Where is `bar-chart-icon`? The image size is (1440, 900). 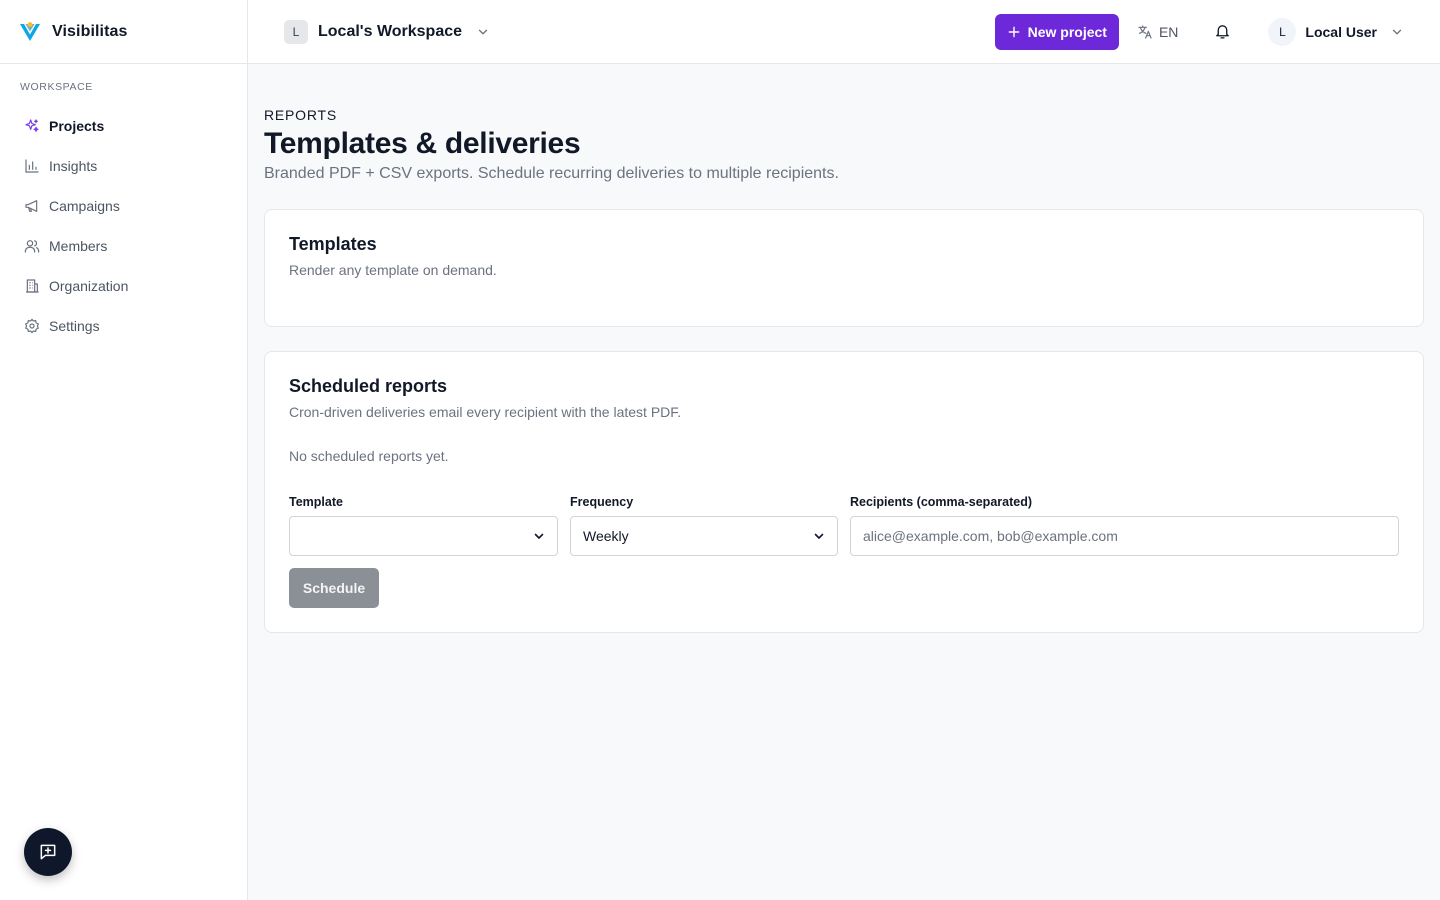 bar-chart-icon is located at coordinates (32, 166).